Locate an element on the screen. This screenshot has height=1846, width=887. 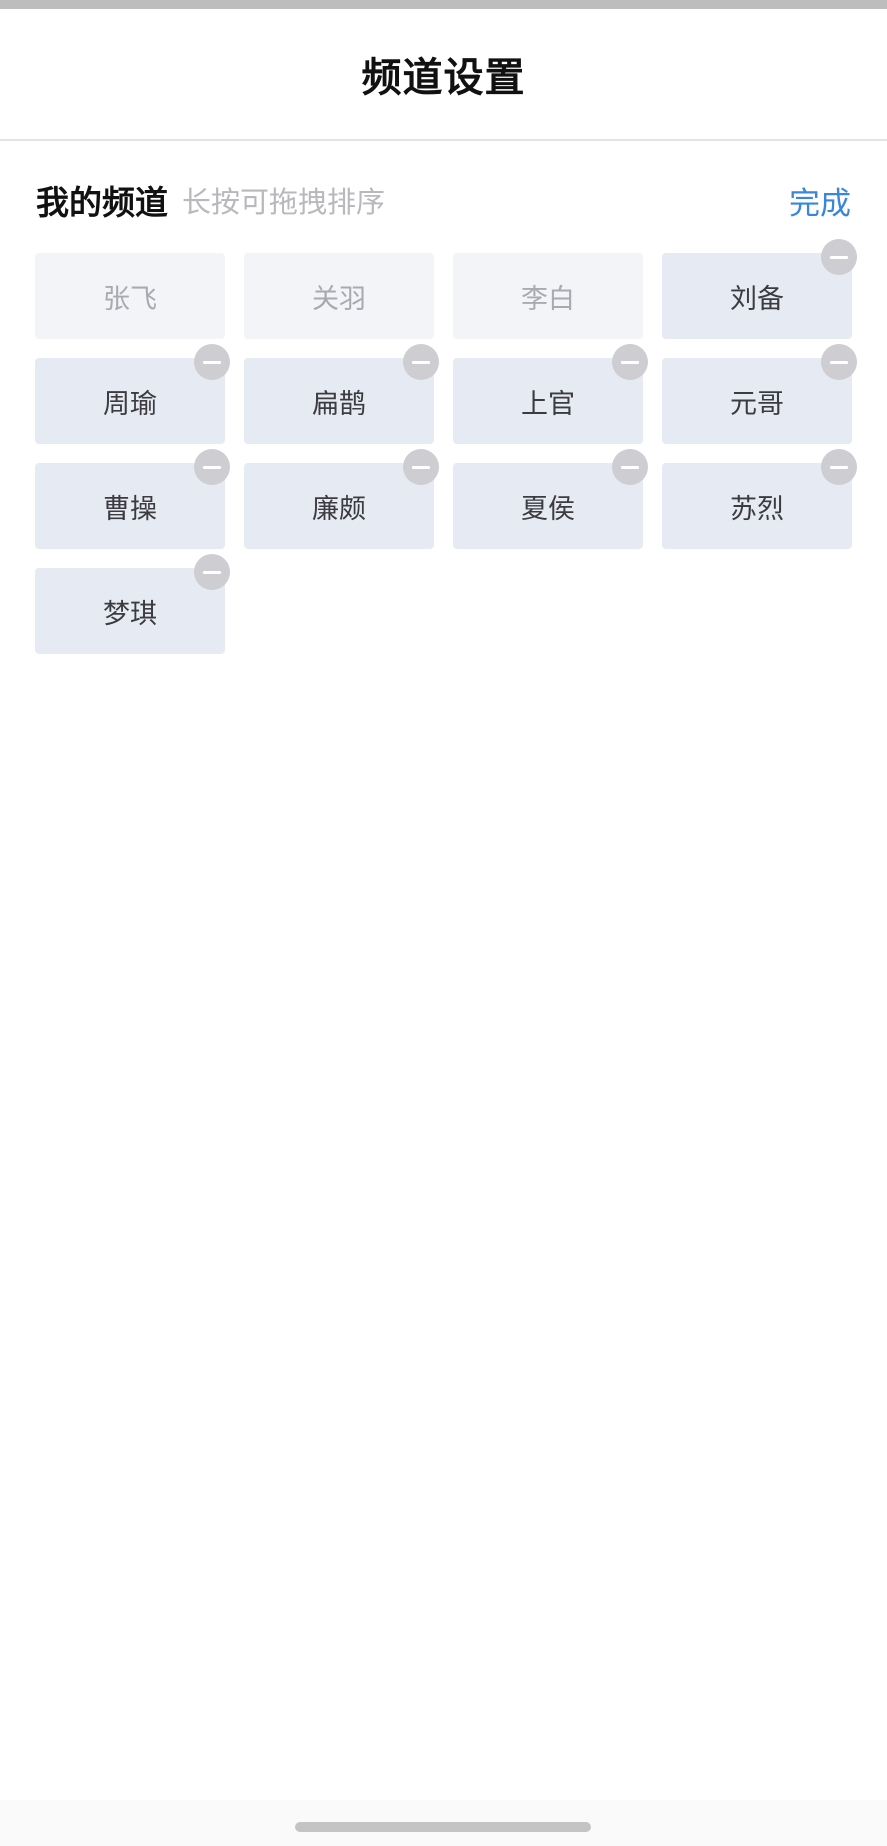
channel-tile: 关羽 is located at coordinates (339, 296).